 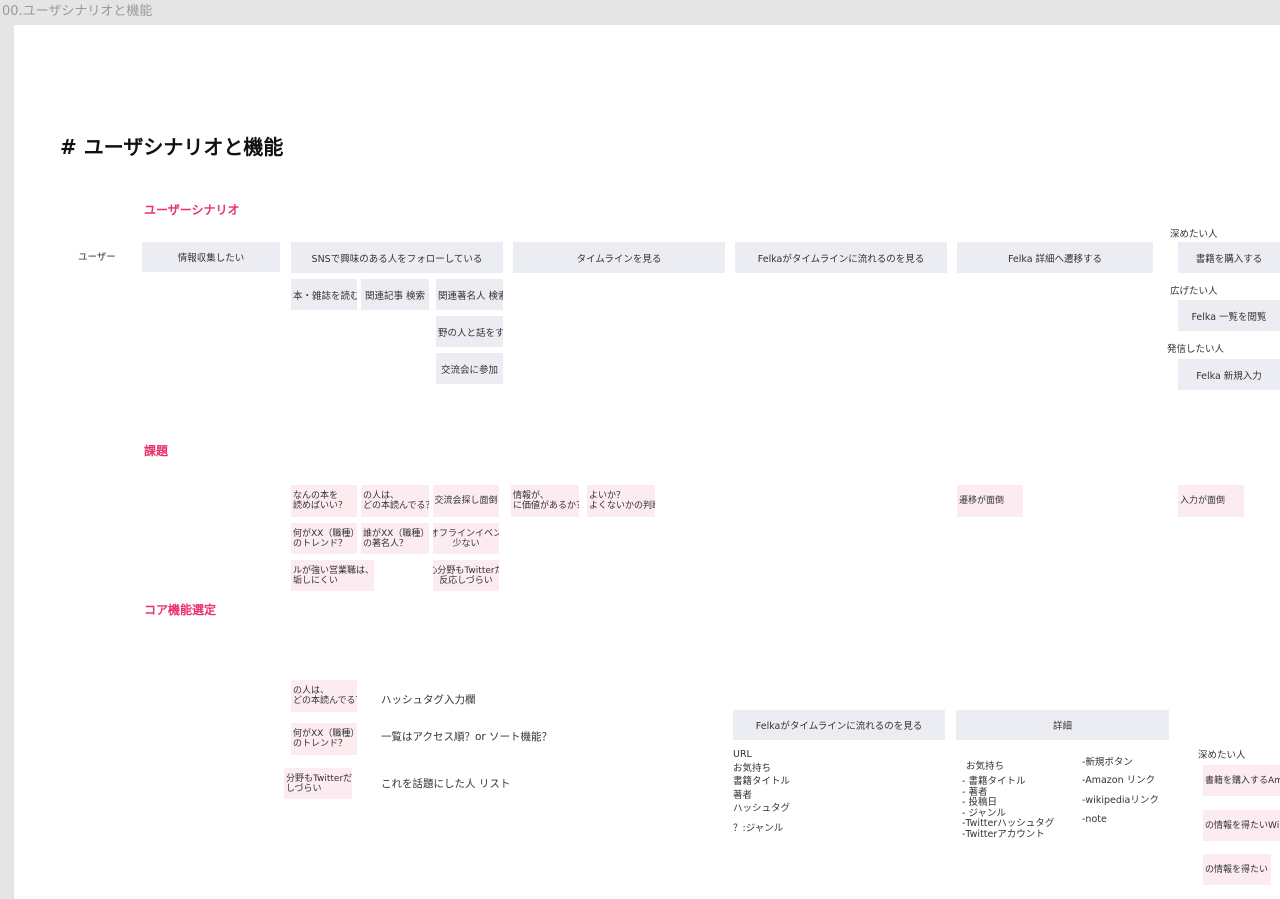 I want to click on sub-step-author-search: 関連著名人 検索, so click(x=469, y=294).